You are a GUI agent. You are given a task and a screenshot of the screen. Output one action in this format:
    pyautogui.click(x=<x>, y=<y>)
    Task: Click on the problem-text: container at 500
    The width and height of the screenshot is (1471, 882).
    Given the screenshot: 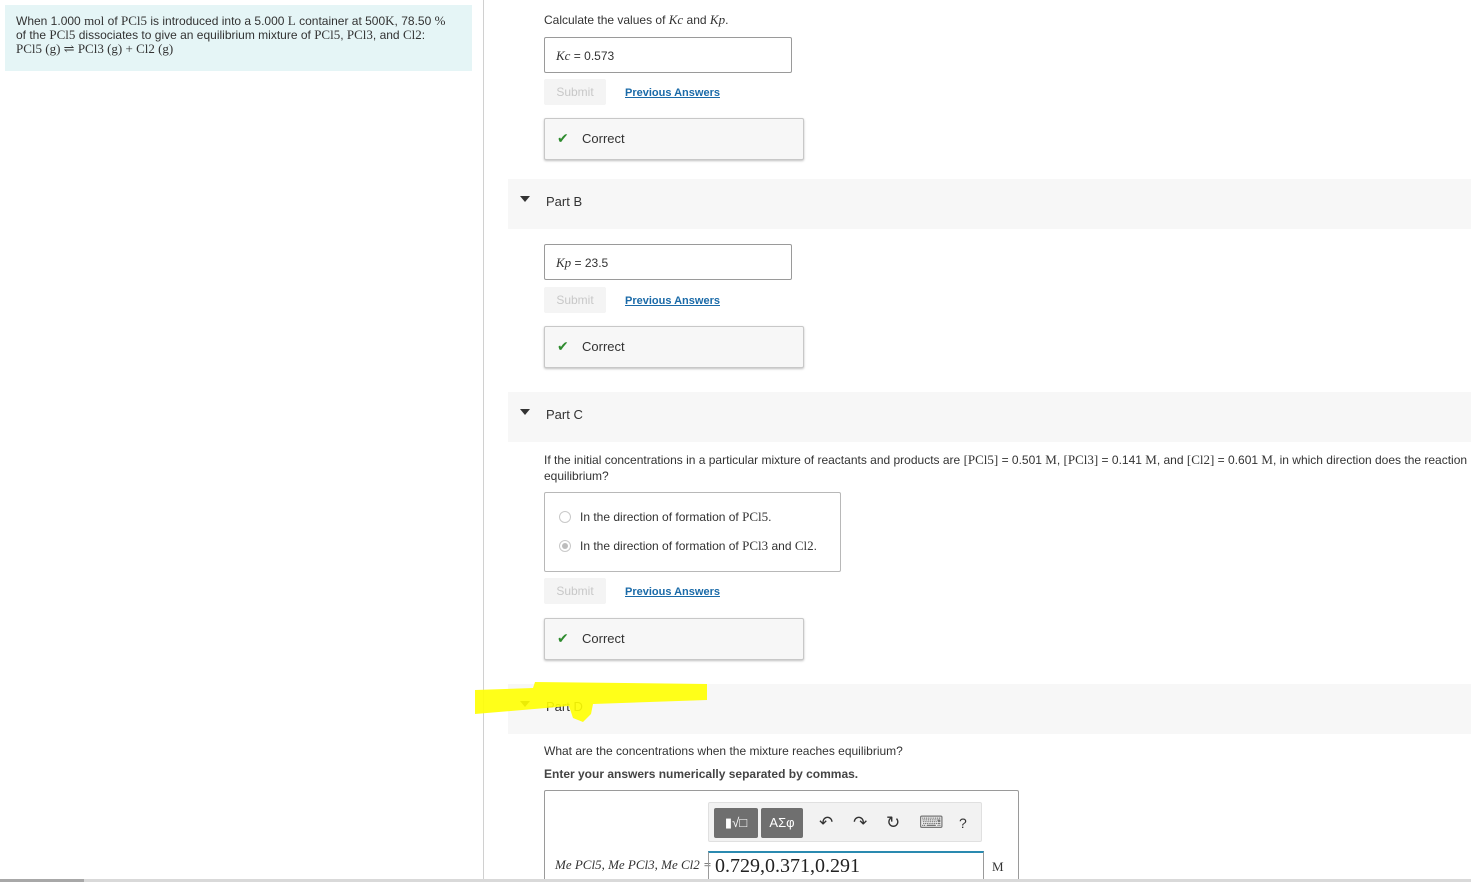 What is the action you would take?
    pyautogui.click(x=342, y=21)
    